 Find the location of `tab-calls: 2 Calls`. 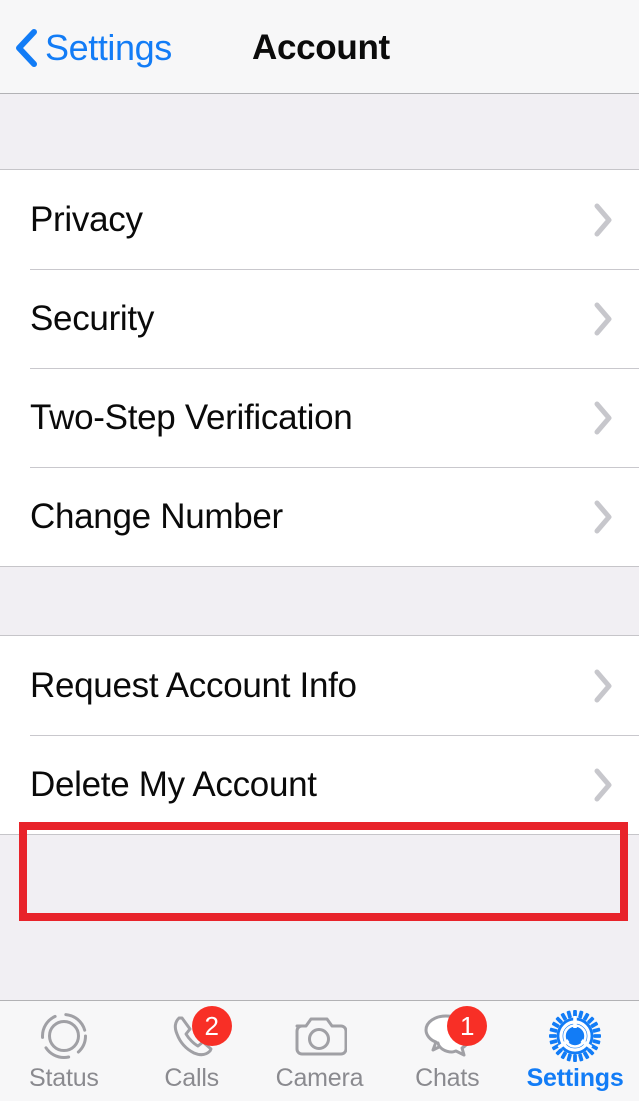

tab-calls: 2 Calls is located at coordinates (192, 1051).